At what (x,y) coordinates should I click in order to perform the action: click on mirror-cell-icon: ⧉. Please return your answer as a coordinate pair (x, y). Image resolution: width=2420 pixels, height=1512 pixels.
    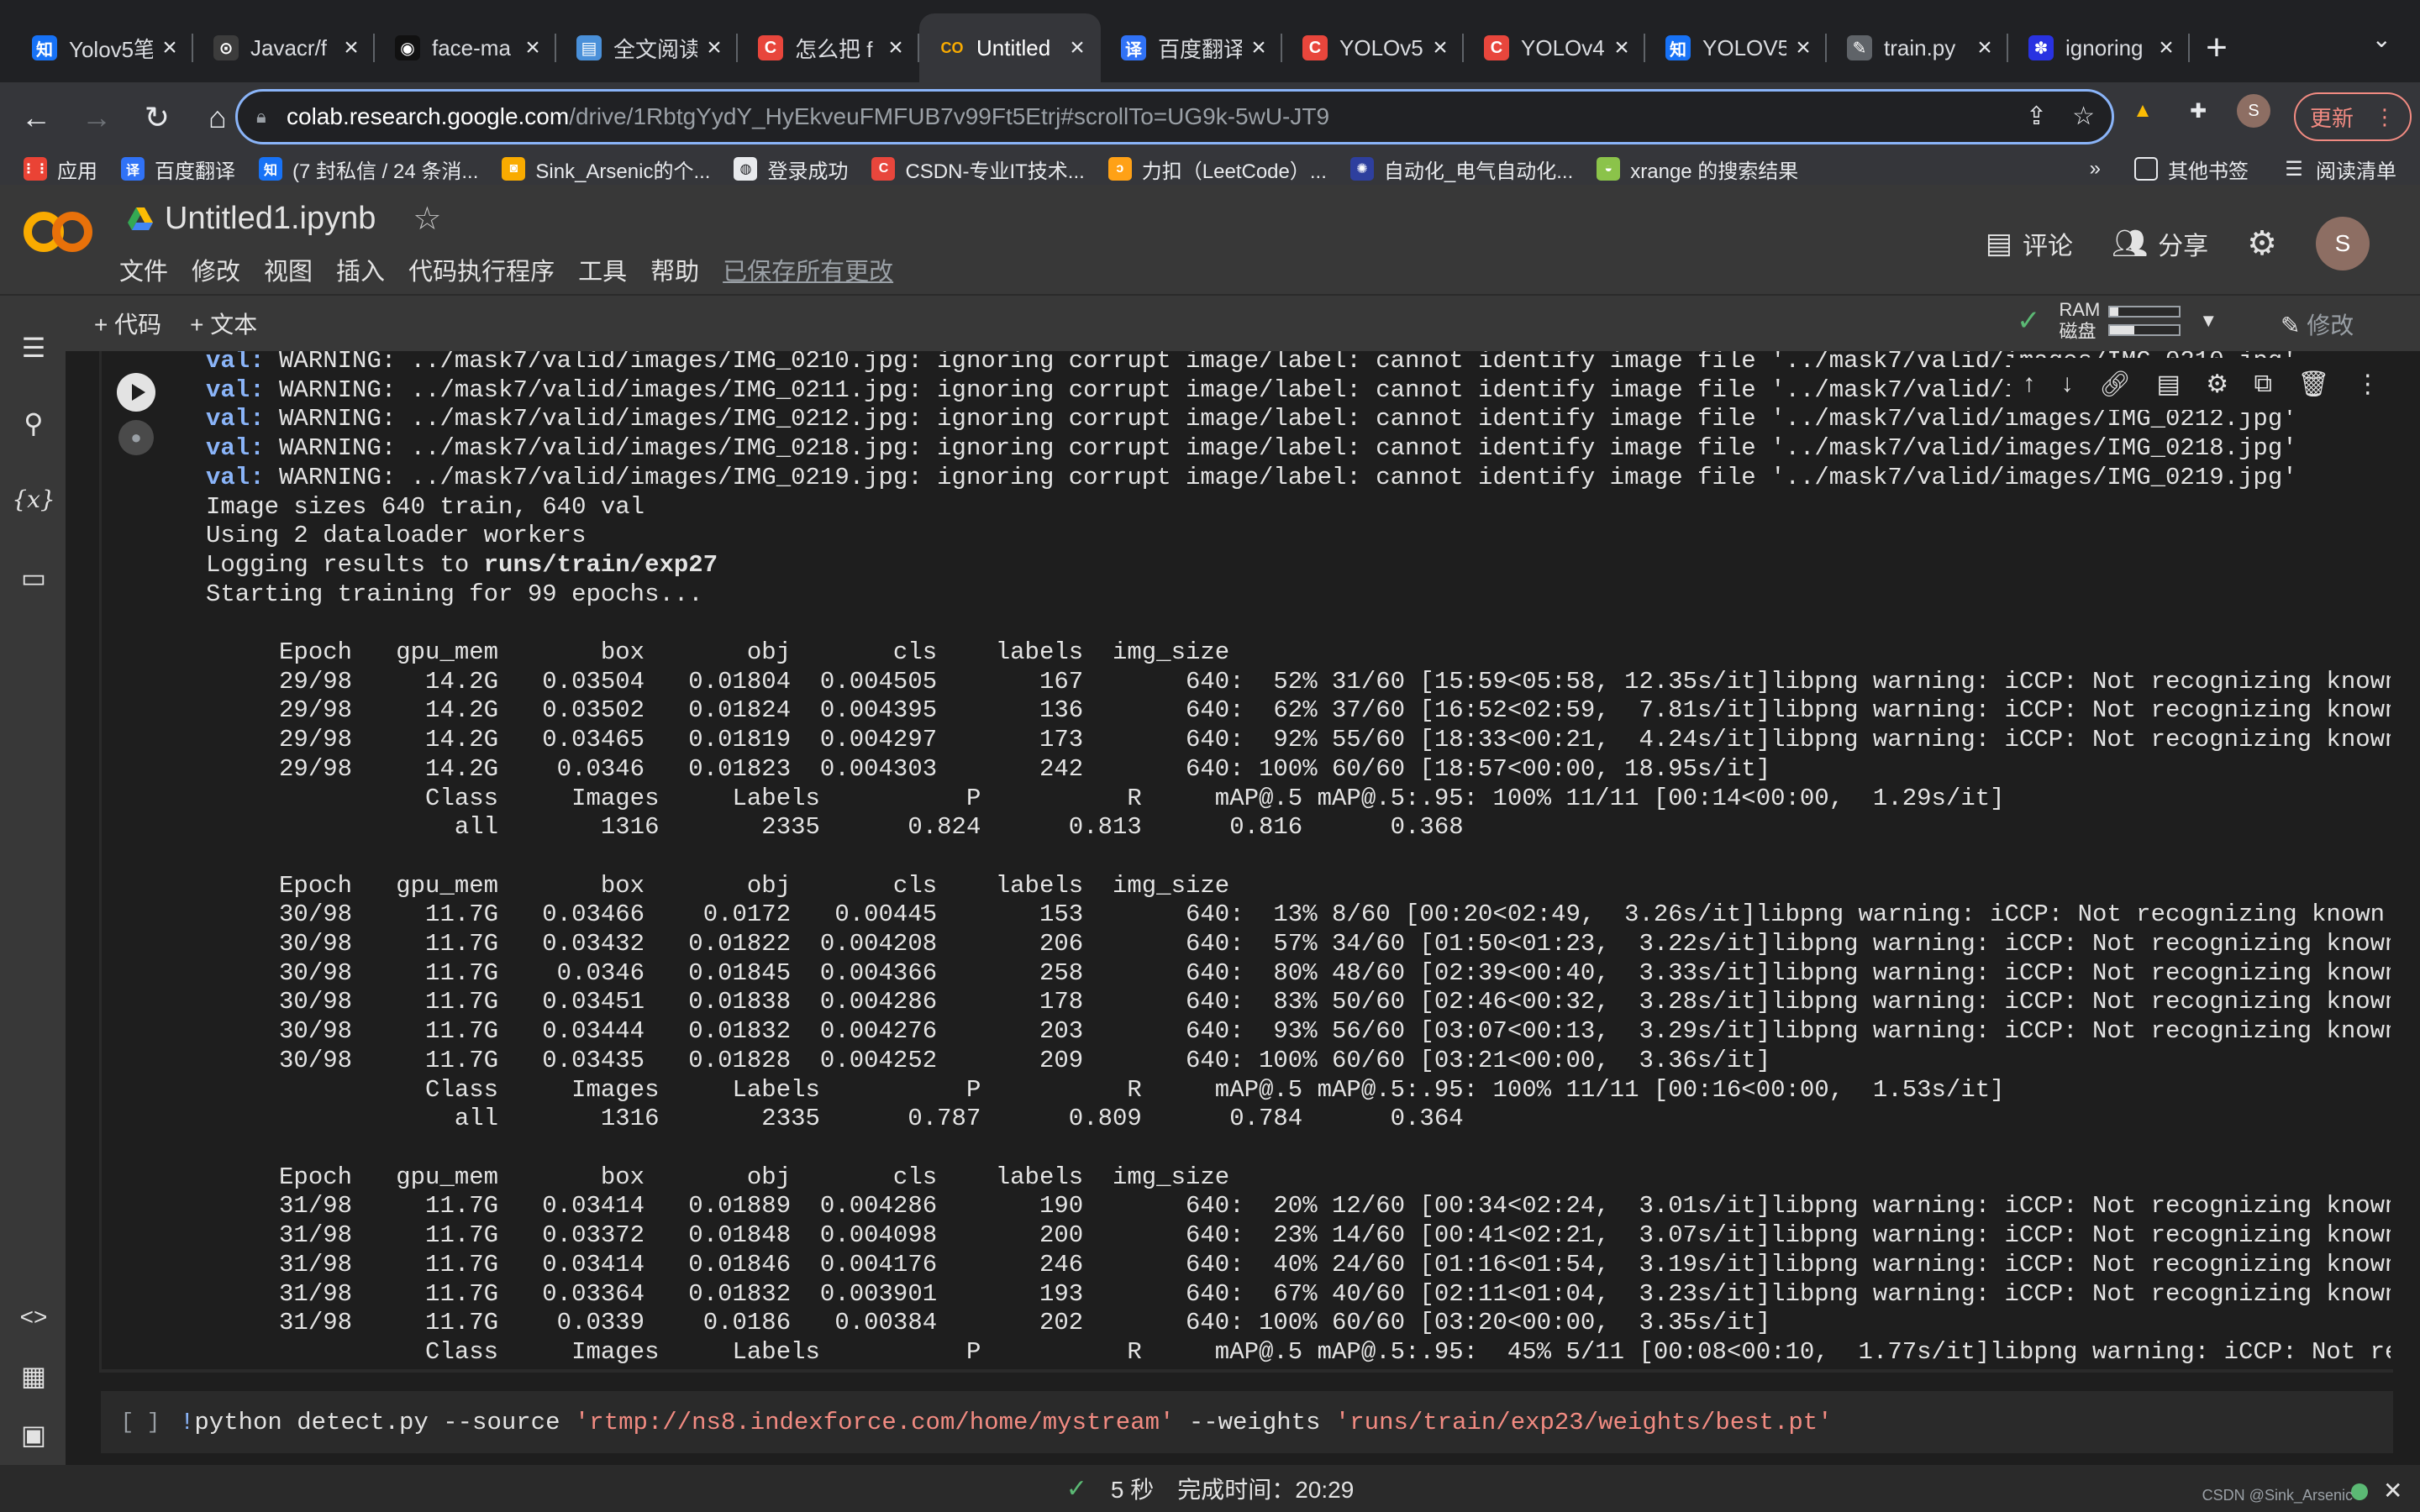
    Looking at the image, I should click on (2263, 384).